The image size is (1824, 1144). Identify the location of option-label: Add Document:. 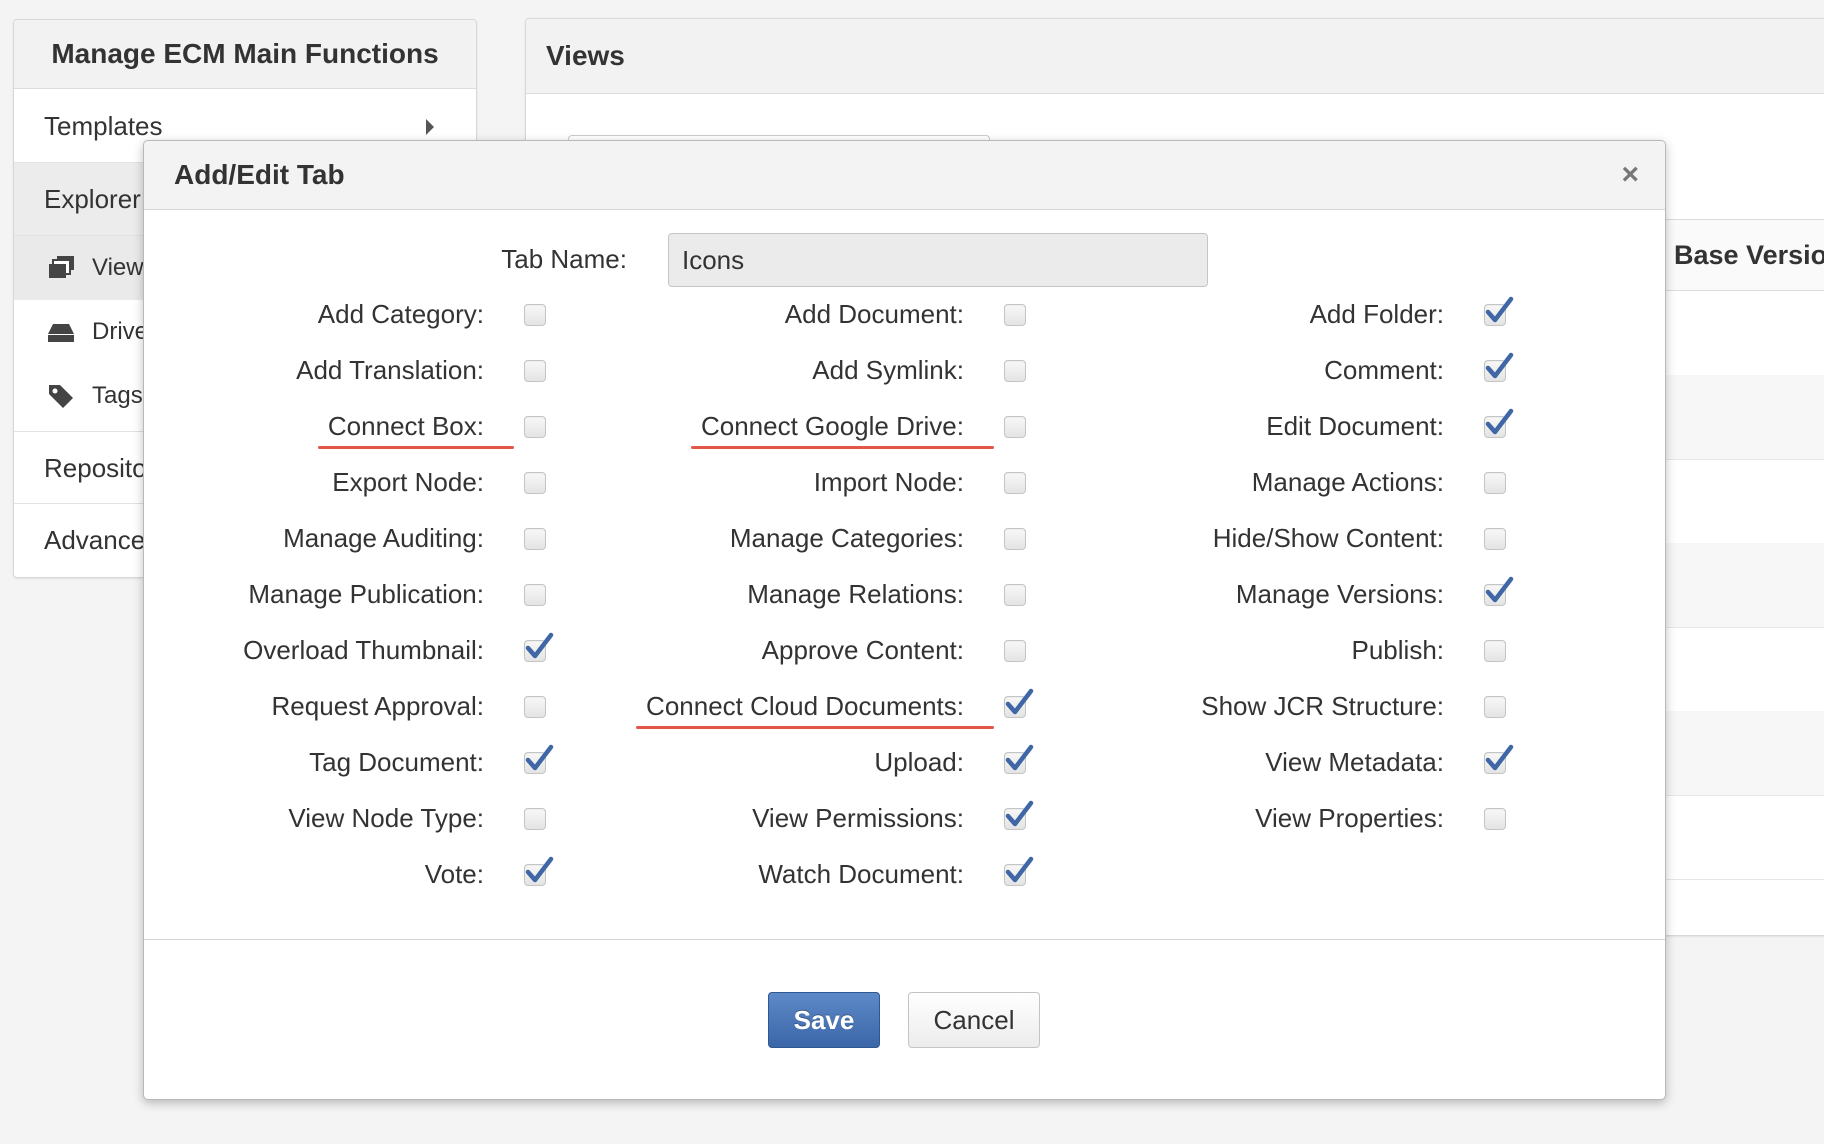
(874, 314).